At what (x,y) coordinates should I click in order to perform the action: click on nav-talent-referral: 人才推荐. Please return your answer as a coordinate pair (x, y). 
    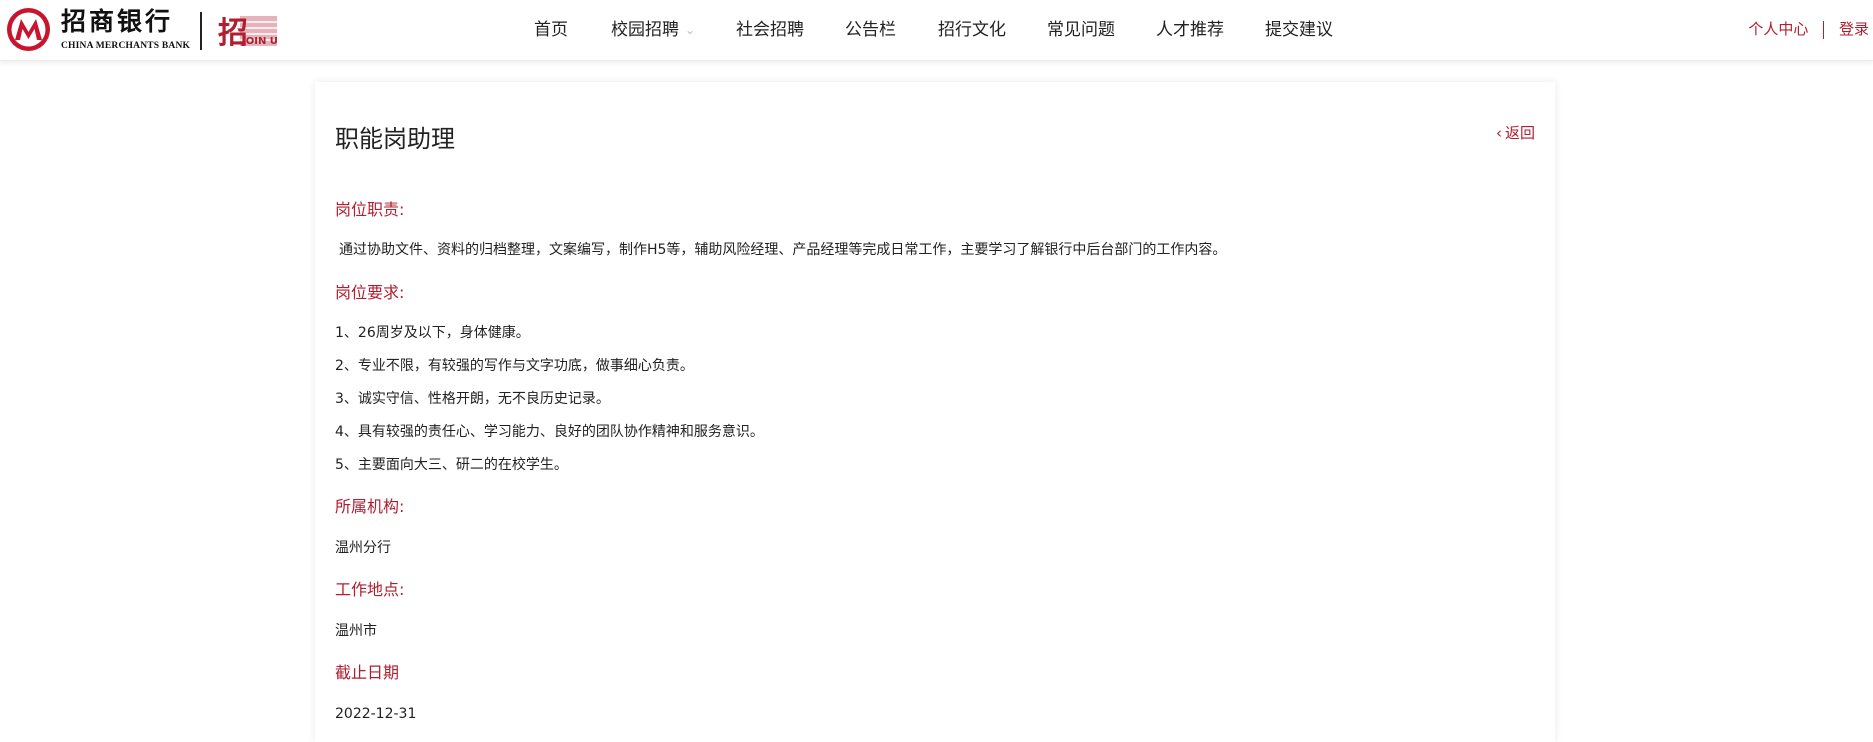
    Looking at the image, I should click on (1190, 30).